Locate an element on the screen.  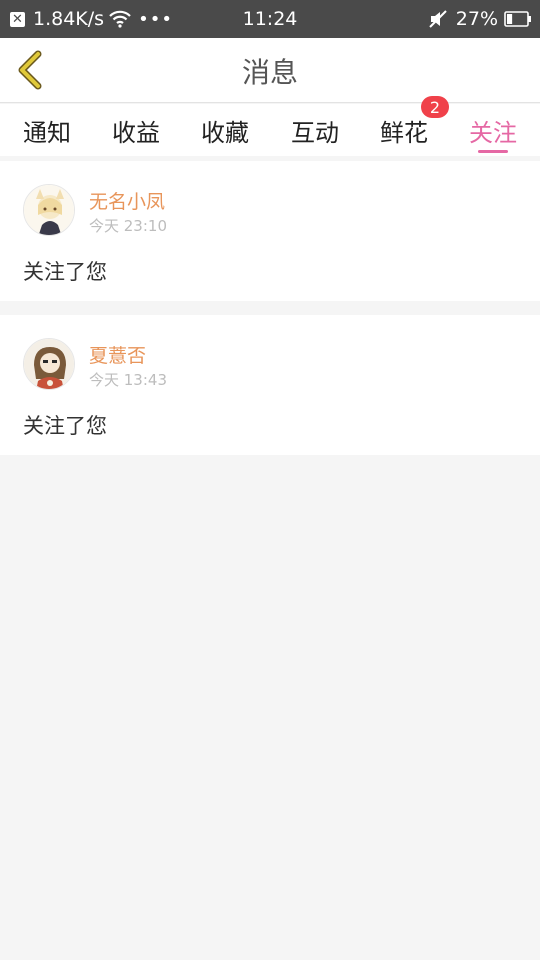
more-dots-icon: ••• is located at coordinates (155, 19).